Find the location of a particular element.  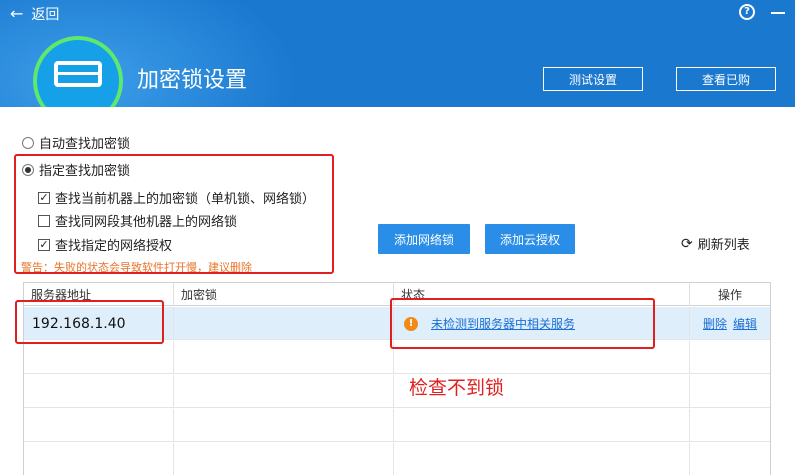

arrow-left-icon: ← is located at coordinates (17, 13).